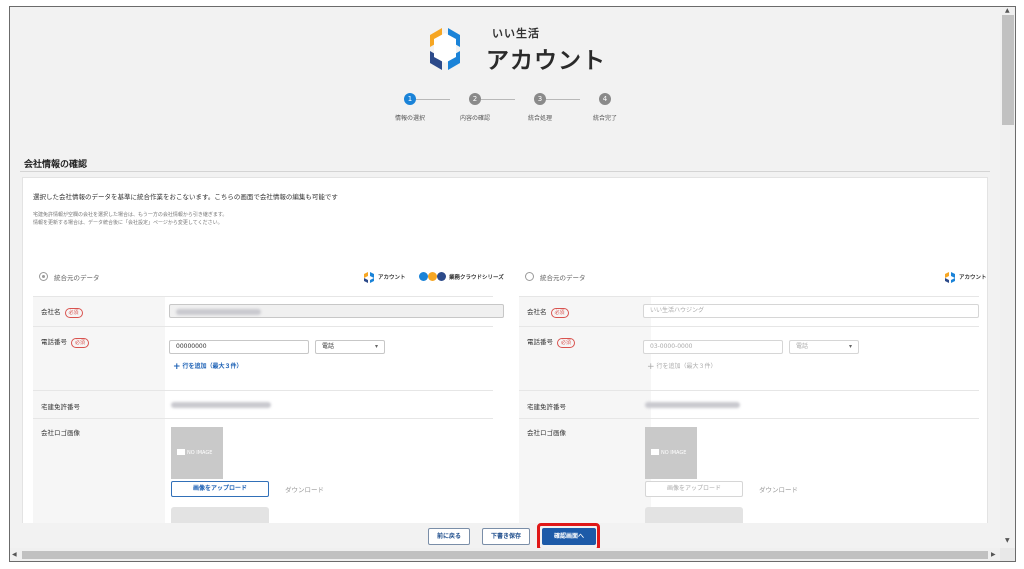 The width and height of the screenshot is (1024, 569). What do you see at coordinates (475, 99) in the screenshot?
I see `step-number: 2` at bounding box center [475, 99].